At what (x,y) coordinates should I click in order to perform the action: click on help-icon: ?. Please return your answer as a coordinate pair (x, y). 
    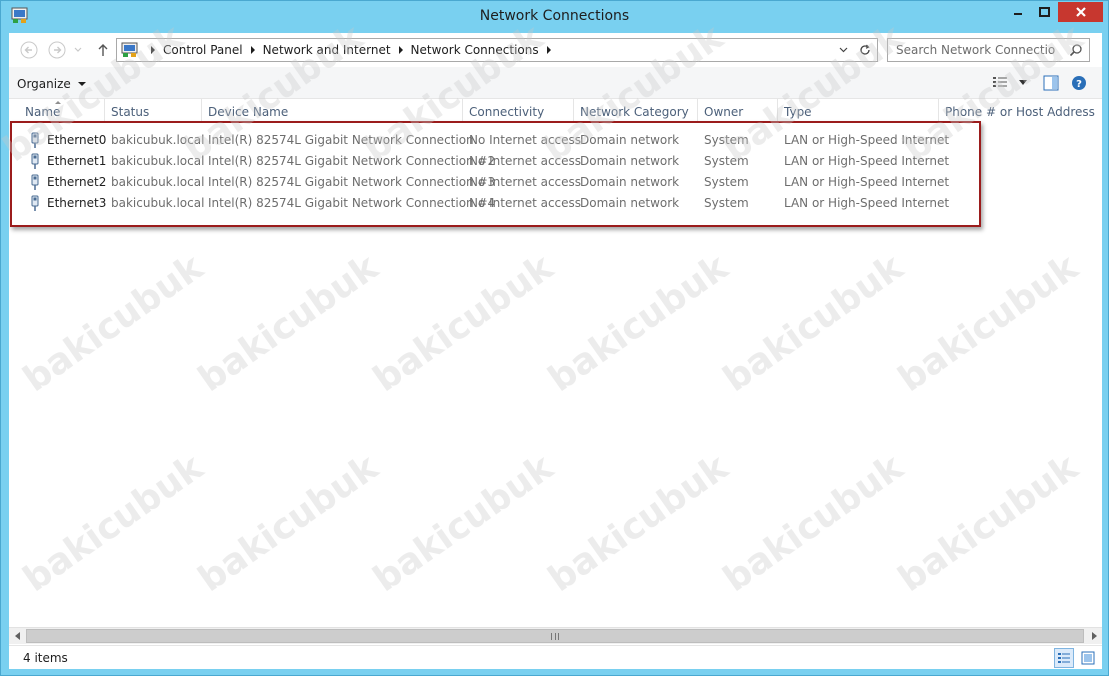
    Looking at the image, I should click on (1079, 83).